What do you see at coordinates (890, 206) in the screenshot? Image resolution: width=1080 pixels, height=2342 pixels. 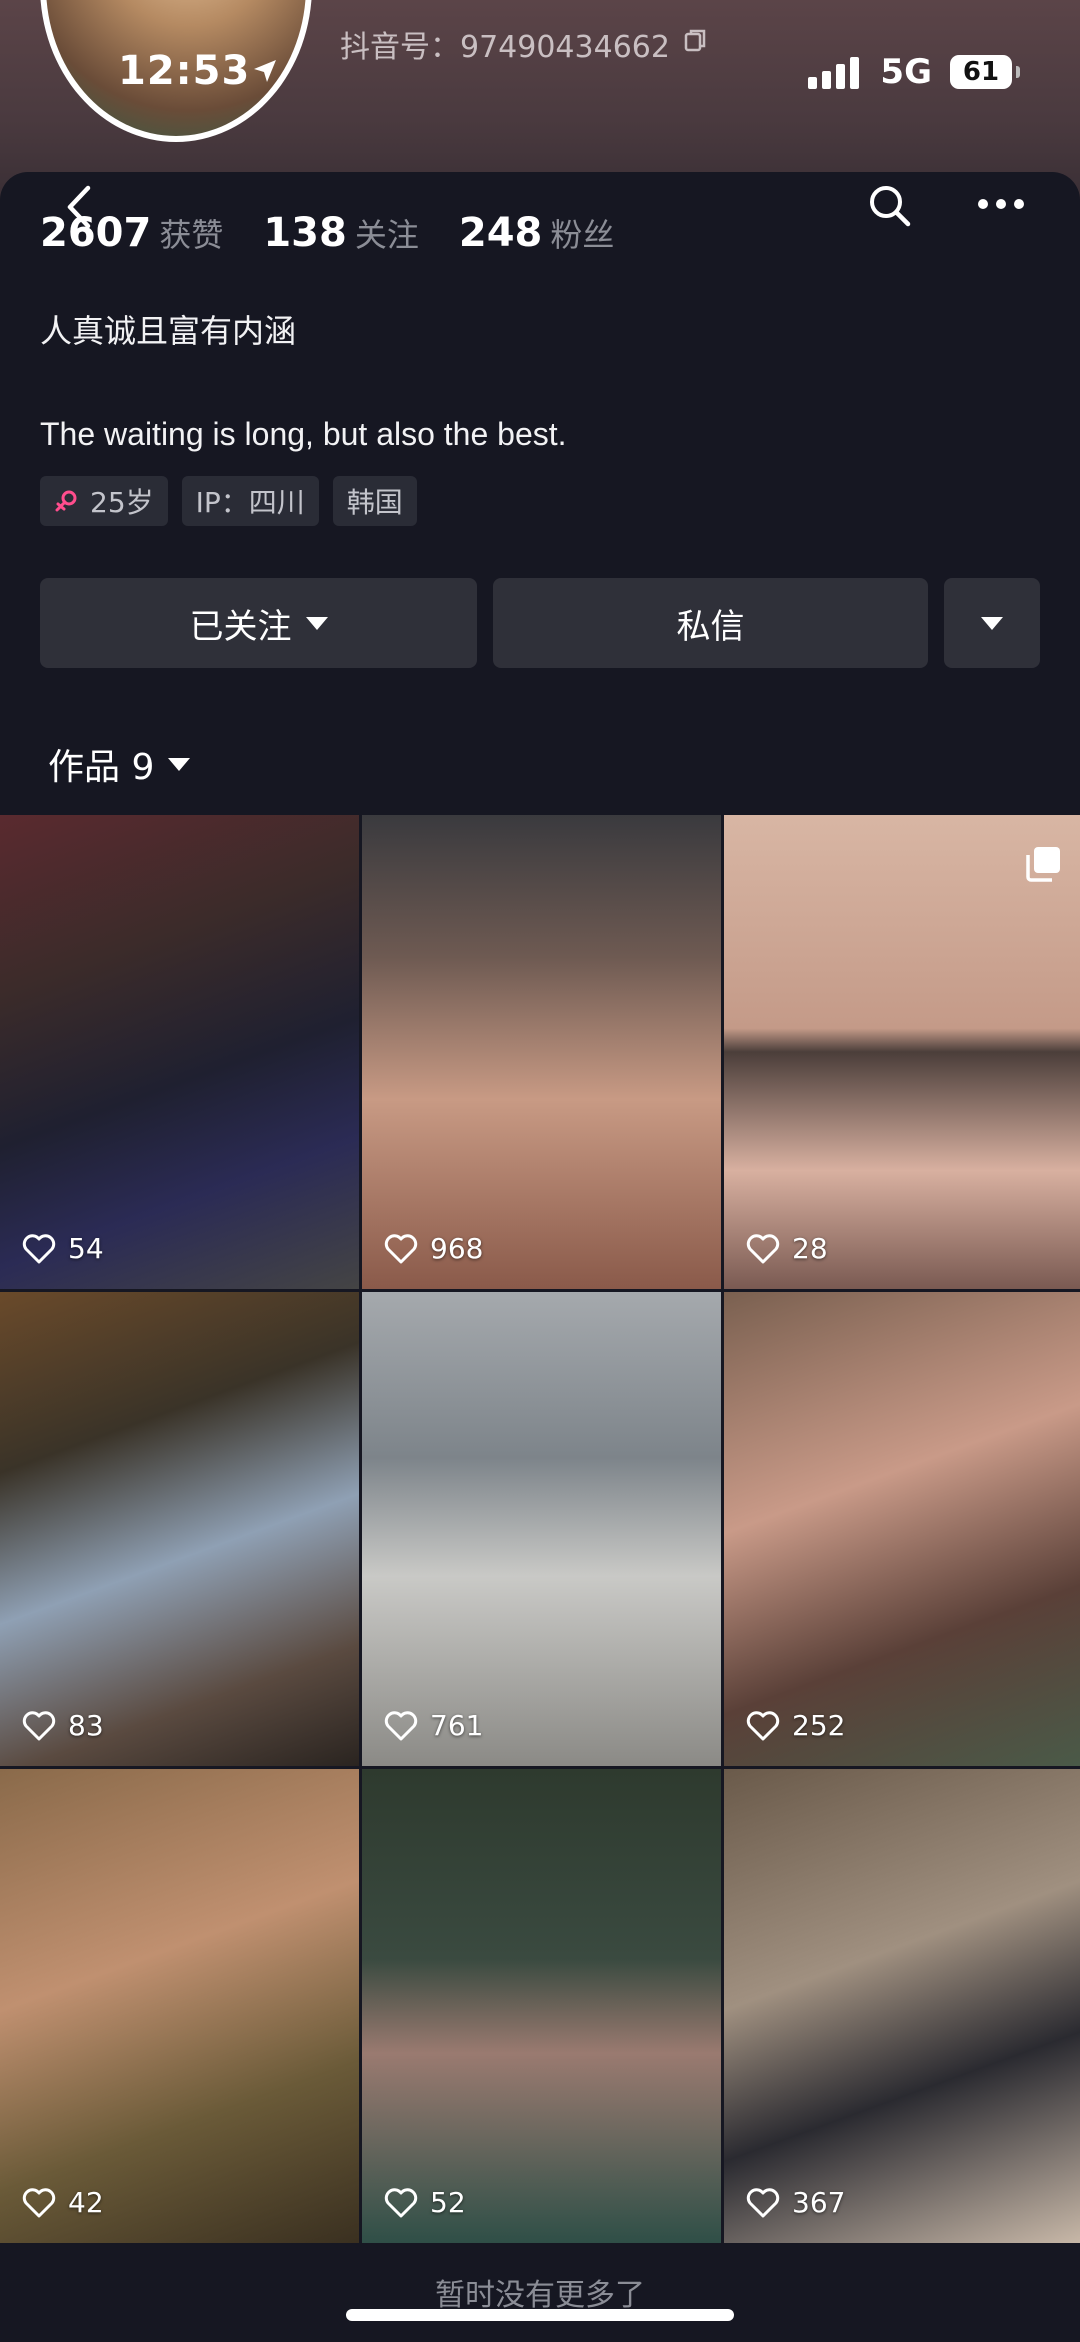 I see `search-icon` at bounding box center [890, 206].